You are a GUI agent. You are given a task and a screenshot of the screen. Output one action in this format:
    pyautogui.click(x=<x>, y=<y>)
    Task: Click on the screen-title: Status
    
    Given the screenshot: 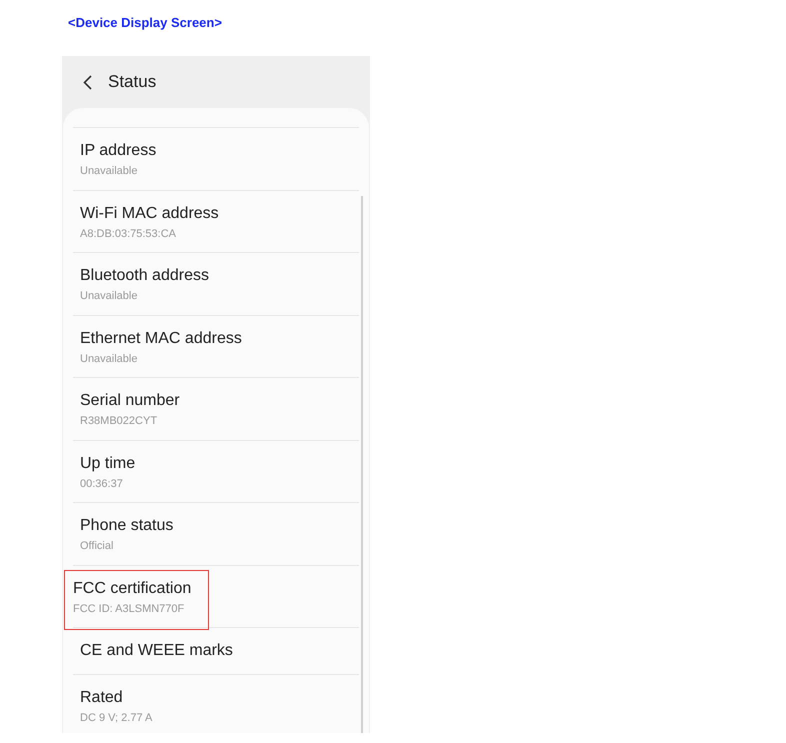 What is the action you would take?
    pyautogui.click(x=132, y=82)
    